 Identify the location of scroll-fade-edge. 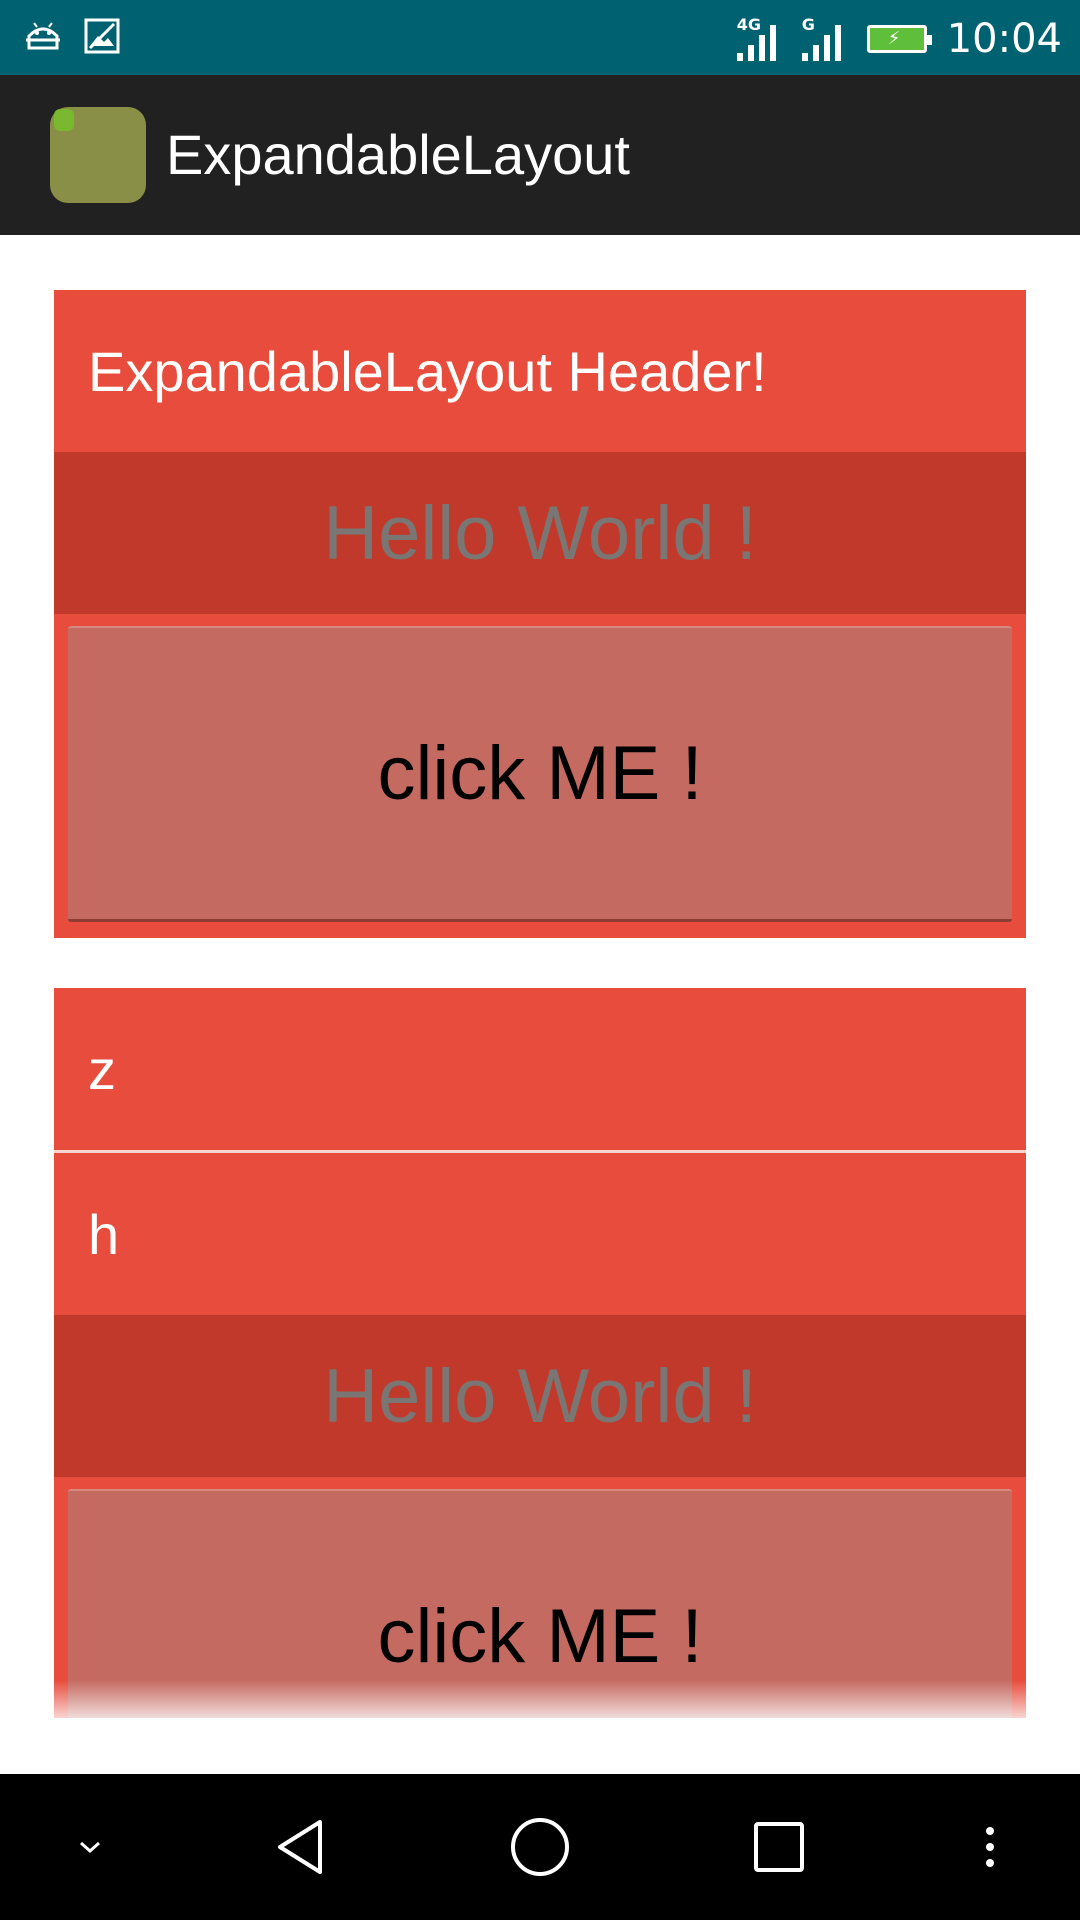
(540, 1705).